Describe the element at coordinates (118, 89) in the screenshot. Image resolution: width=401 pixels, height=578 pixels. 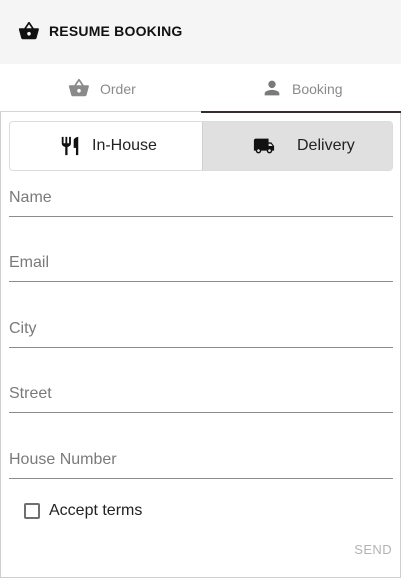
I see `tab-order-label: Order` at that location.